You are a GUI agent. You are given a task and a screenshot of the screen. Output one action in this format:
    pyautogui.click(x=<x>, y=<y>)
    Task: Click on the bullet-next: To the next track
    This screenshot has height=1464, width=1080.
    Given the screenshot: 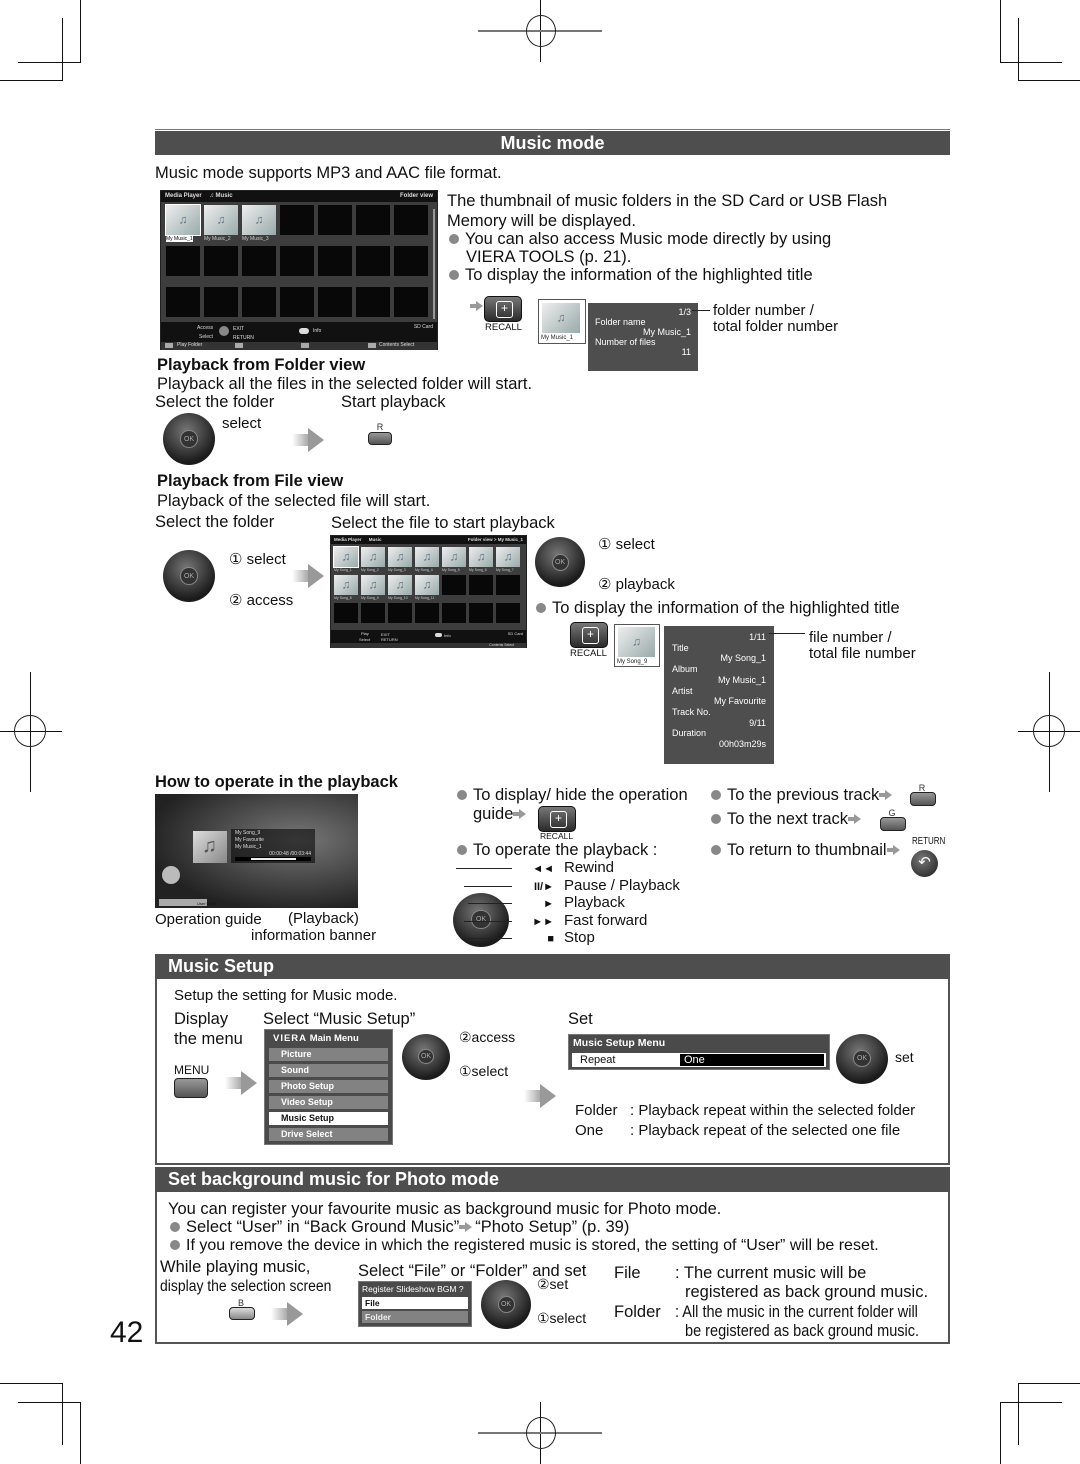 What is the action you would take?
    pyautogui.click(x=787, y=819)
    